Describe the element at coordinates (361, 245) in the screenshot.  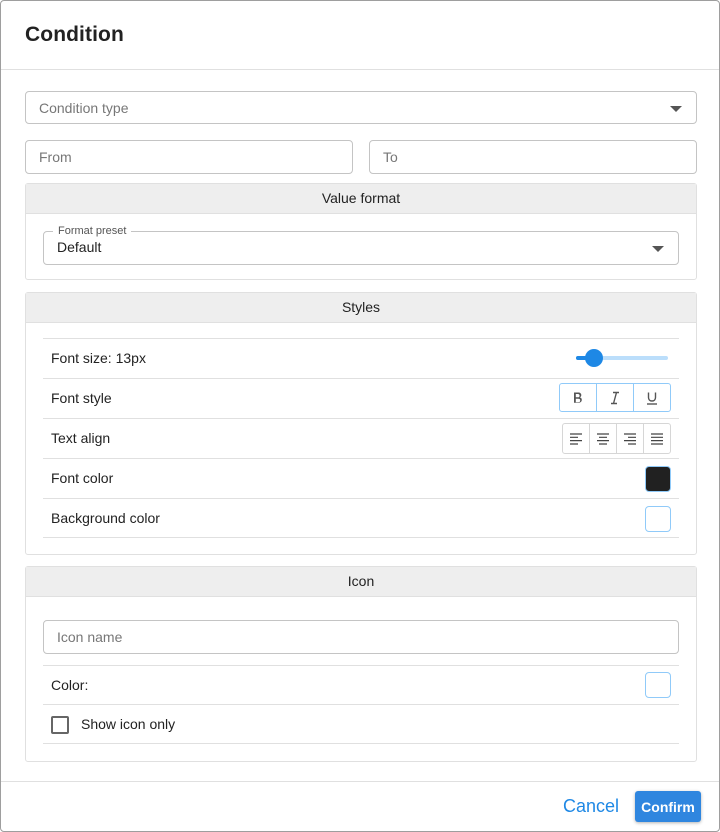
I see `format-preset-select: Format preset Default` at that location.